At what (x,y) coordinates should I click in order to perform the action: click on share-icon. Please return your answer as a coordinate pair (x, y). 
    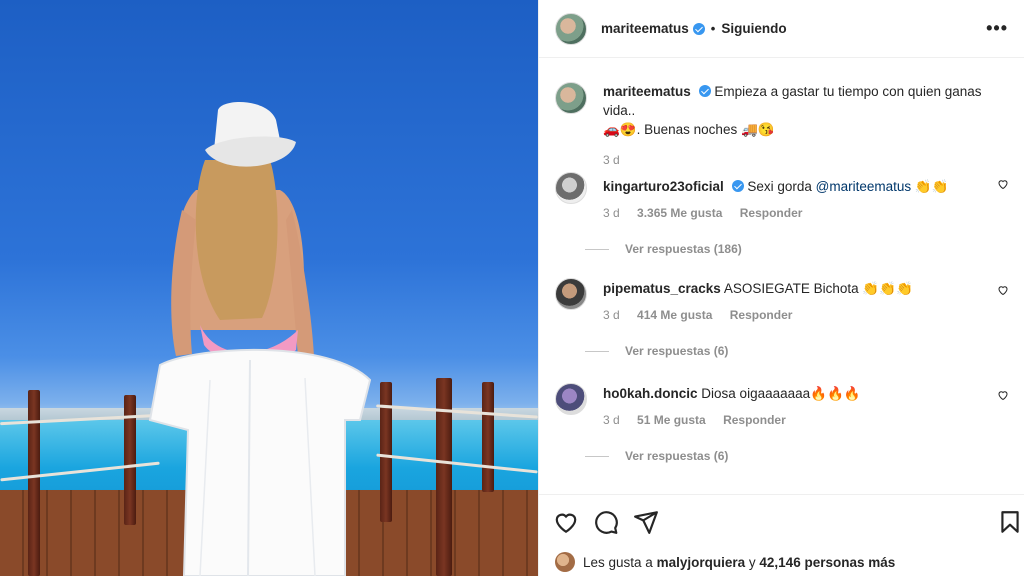
    Looking at the image, I should click on (646, 522).